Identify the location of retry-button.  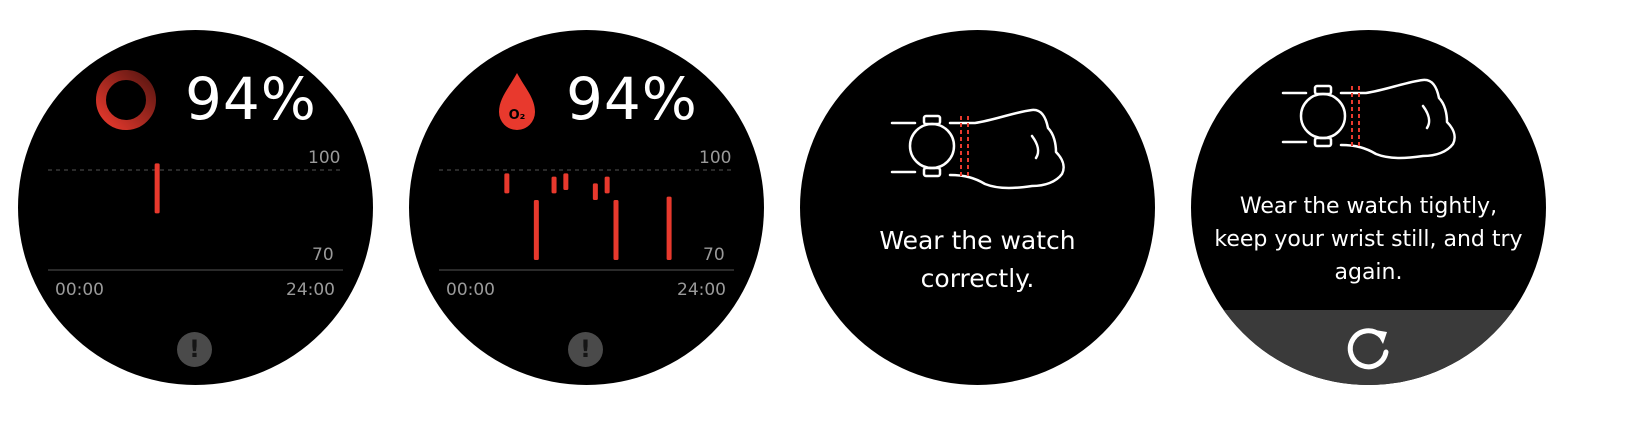
(1368, 347).